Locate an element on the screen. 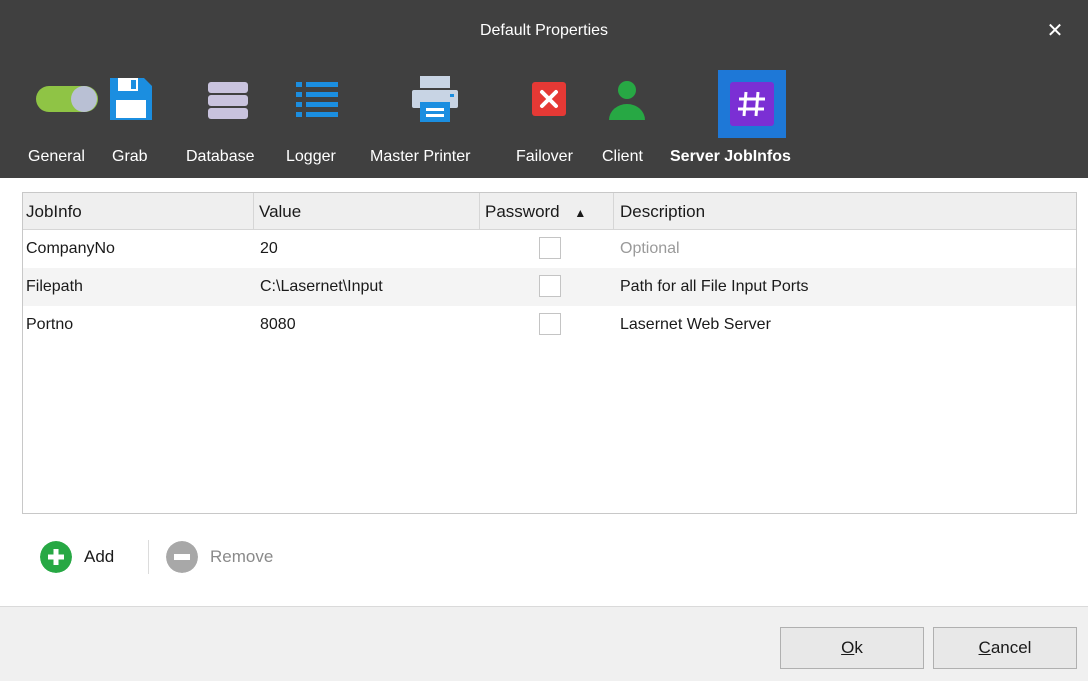  title-bar: Default Properties ✕ is located at coordinates (544, 33).